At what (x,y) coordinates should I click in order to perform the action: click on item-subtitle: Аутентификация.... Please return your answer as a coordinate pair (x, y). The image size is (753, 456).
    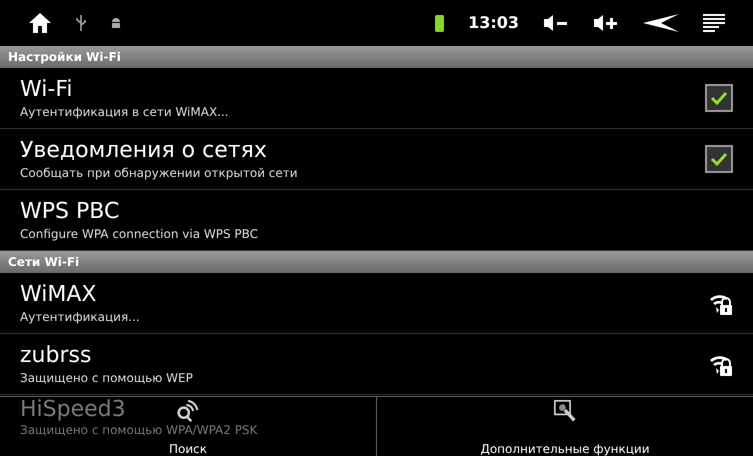
    Looking at the image, I should click on (80, 317).